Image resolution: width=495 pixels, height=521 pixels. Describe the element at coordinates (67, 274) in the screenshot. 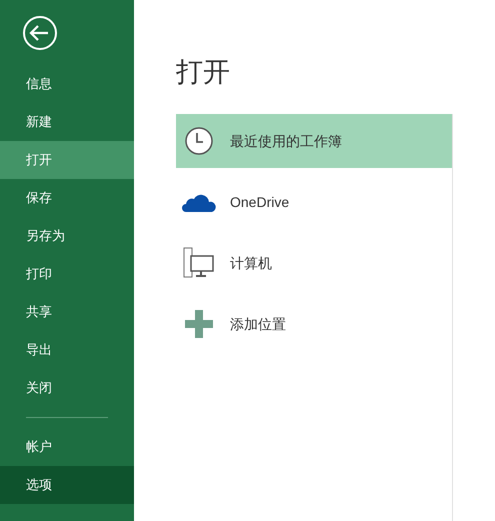

I see `sidebar-item: 打印` at that location.